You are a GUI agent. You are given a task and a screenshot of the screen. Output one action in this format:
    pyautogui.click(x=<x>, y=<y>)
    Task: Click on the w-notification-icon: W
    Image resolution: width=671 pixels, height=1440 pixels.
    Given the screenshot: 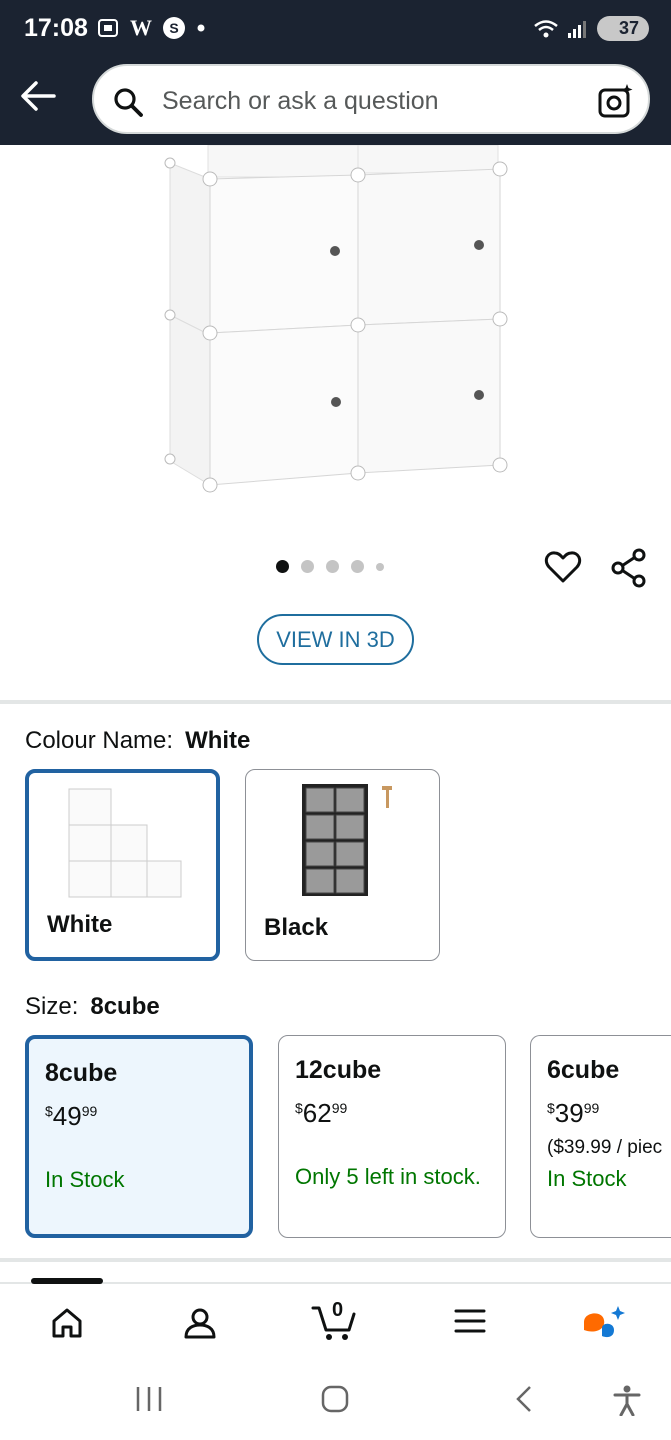 What is the action you would take?
    pyautogui.click(x=141, y=27)
    